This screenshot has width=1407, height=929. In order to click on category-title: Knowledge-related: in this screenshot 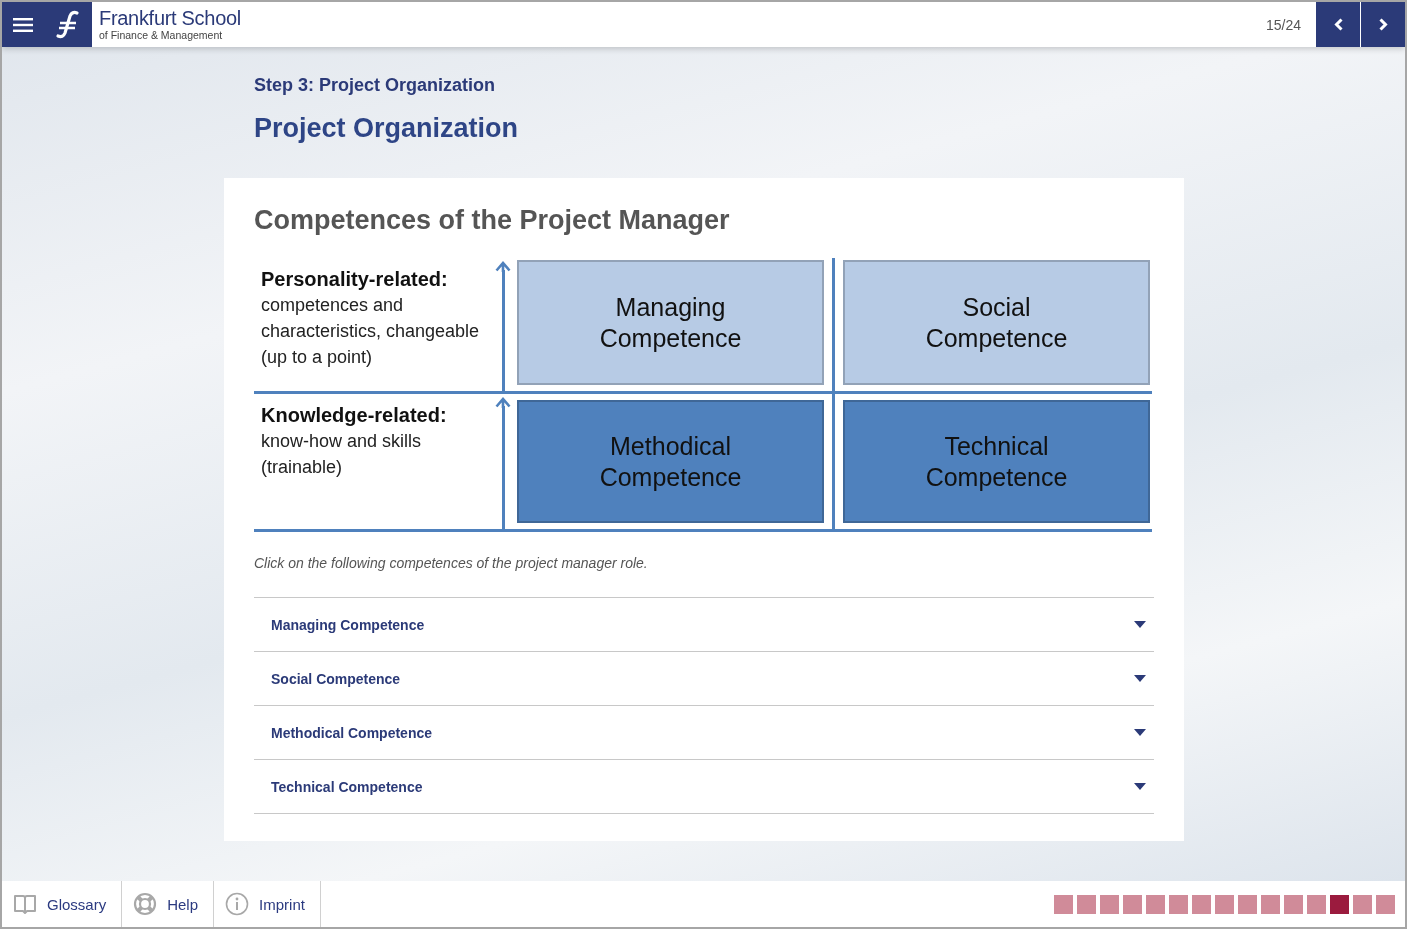, I will do `click(354, 415)`.